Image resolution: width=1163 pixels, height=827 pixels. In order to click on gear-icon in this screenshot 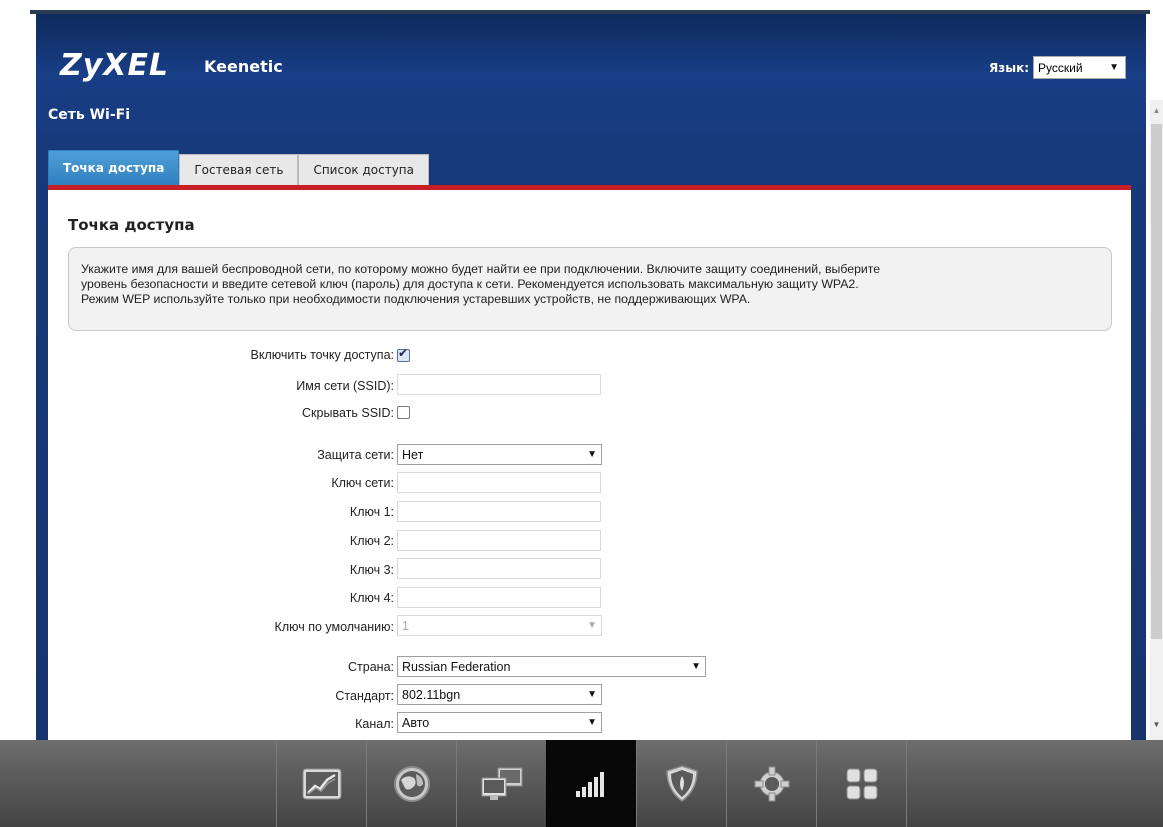, I will do `click(771, 783)`.